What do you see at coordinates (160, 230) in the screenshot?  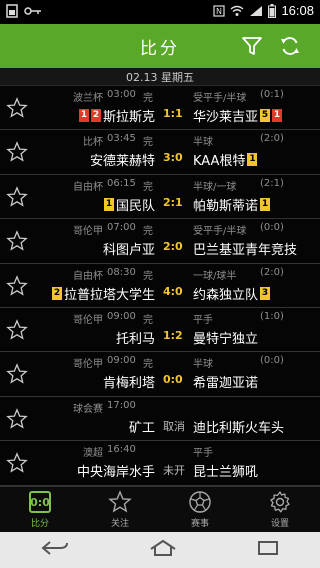 I see `match-meta: 哥伦甲 07:00 完 受平手/半球 (0:0)` at bounding box center [160, 230].